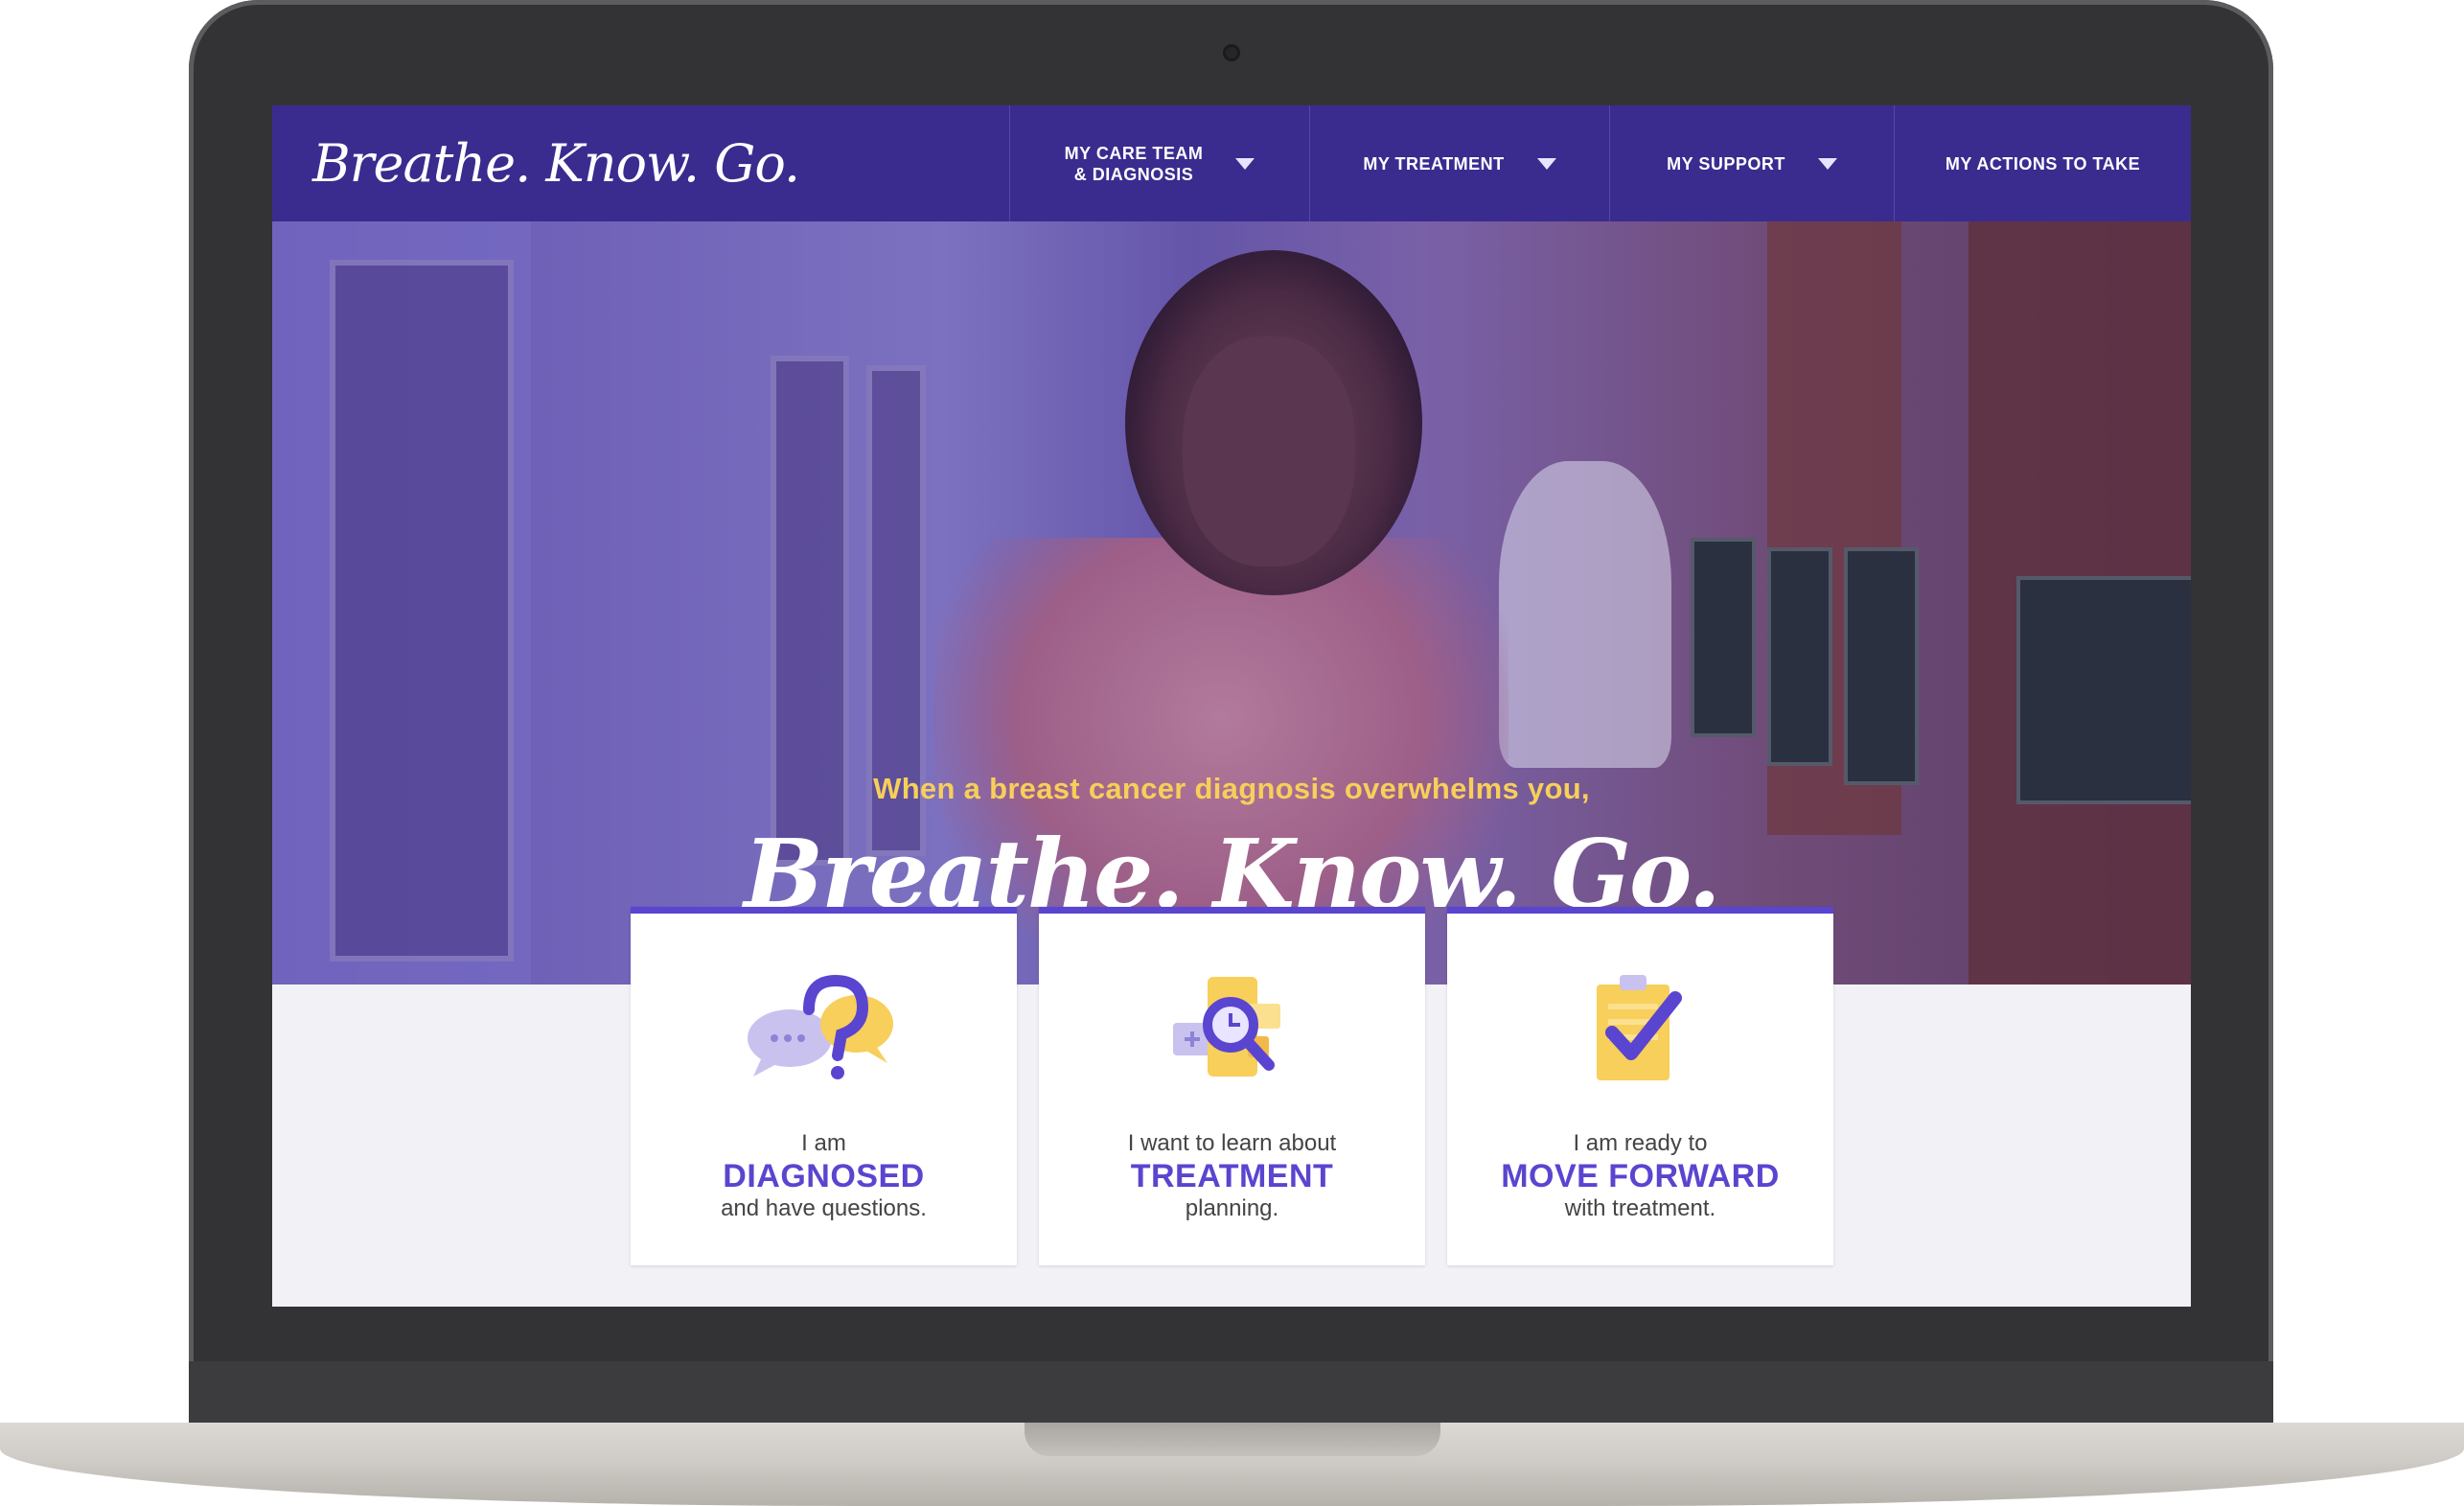 This screenshot has width=2464, height=1506. What do you see at coordinates (1640, 1176) in the screenshot?
I see `card-headline: MOVE FORWARD` at bounding box center [1640, 1176].